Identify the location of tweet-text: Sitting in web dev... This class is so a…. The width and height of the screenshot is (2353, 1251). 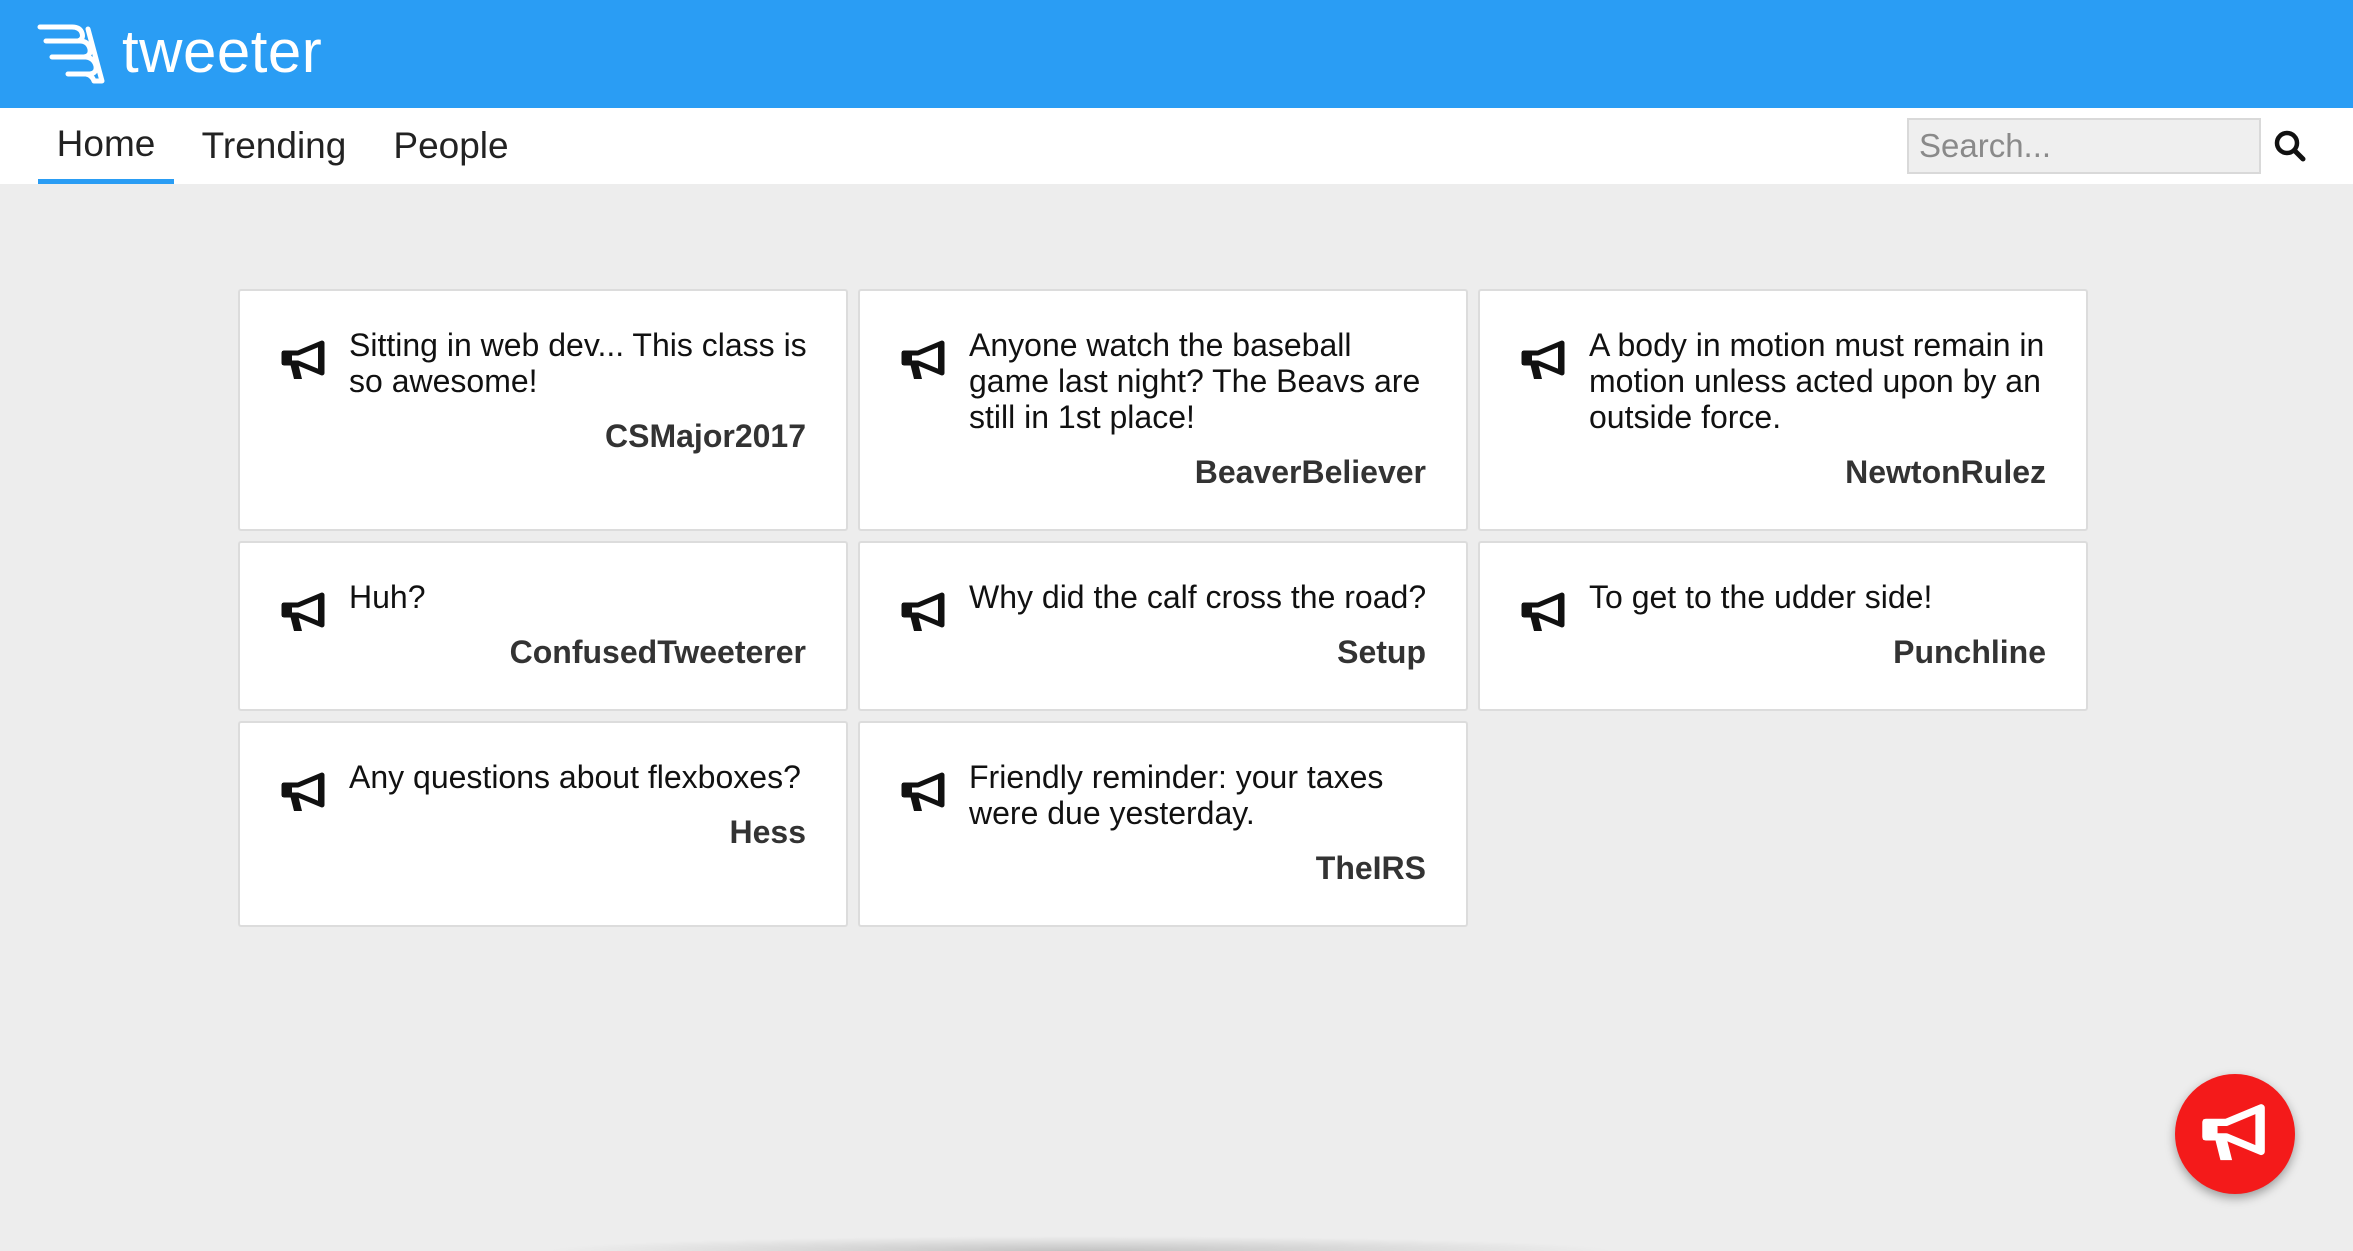
(578, 363).